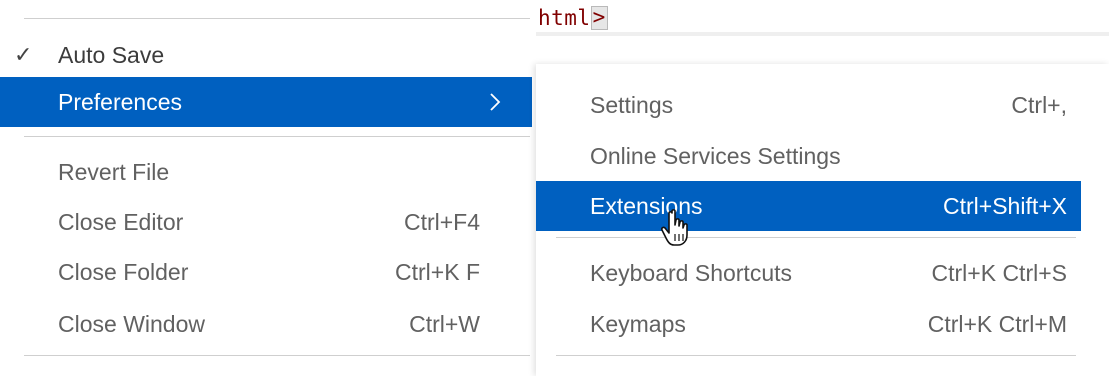 Image resolution: width=1109 pixels, height=376 pixels. What do you see at coordinates (266, 172) in the screenshot?
I see `menu-item-revert-file: Revert File` at bounding box center [266, 172].